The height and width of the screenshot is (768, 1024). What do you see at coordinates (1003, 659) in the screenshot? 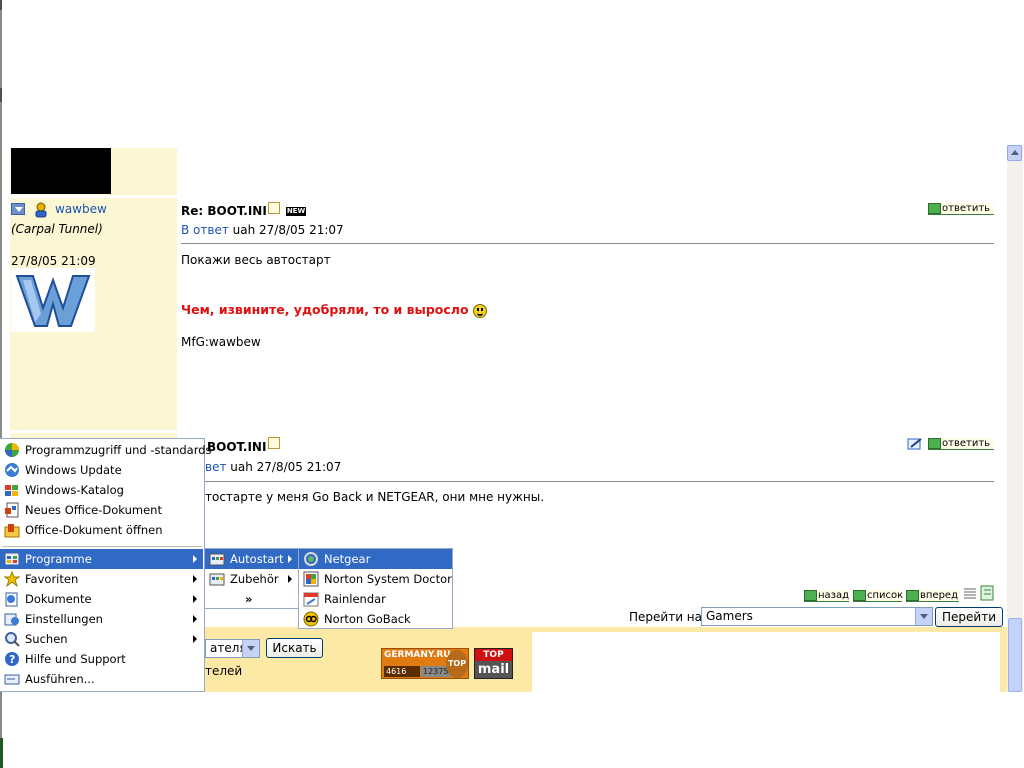
I see `panel-border-right` at bounding box center [1003, 659].